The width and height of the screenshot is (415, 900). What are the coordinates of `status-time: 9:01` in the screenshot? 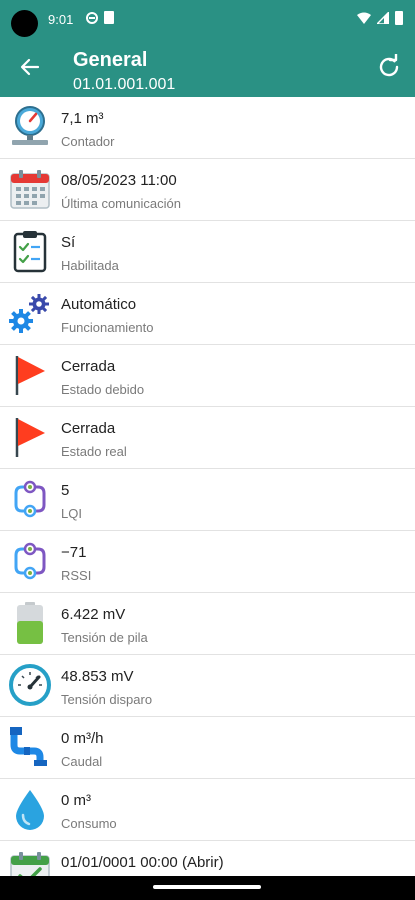 It's located at (61, 19).